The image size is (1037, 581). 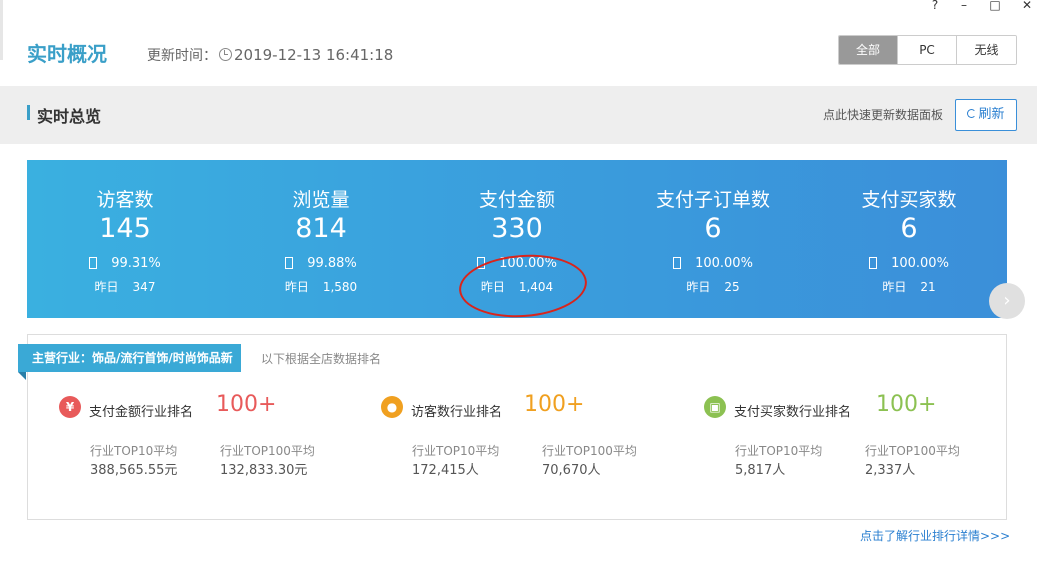 I want to click on stat-pageviews: 浏览量 814 99.88% 昨日 1,580, so click(x=321, y=239).